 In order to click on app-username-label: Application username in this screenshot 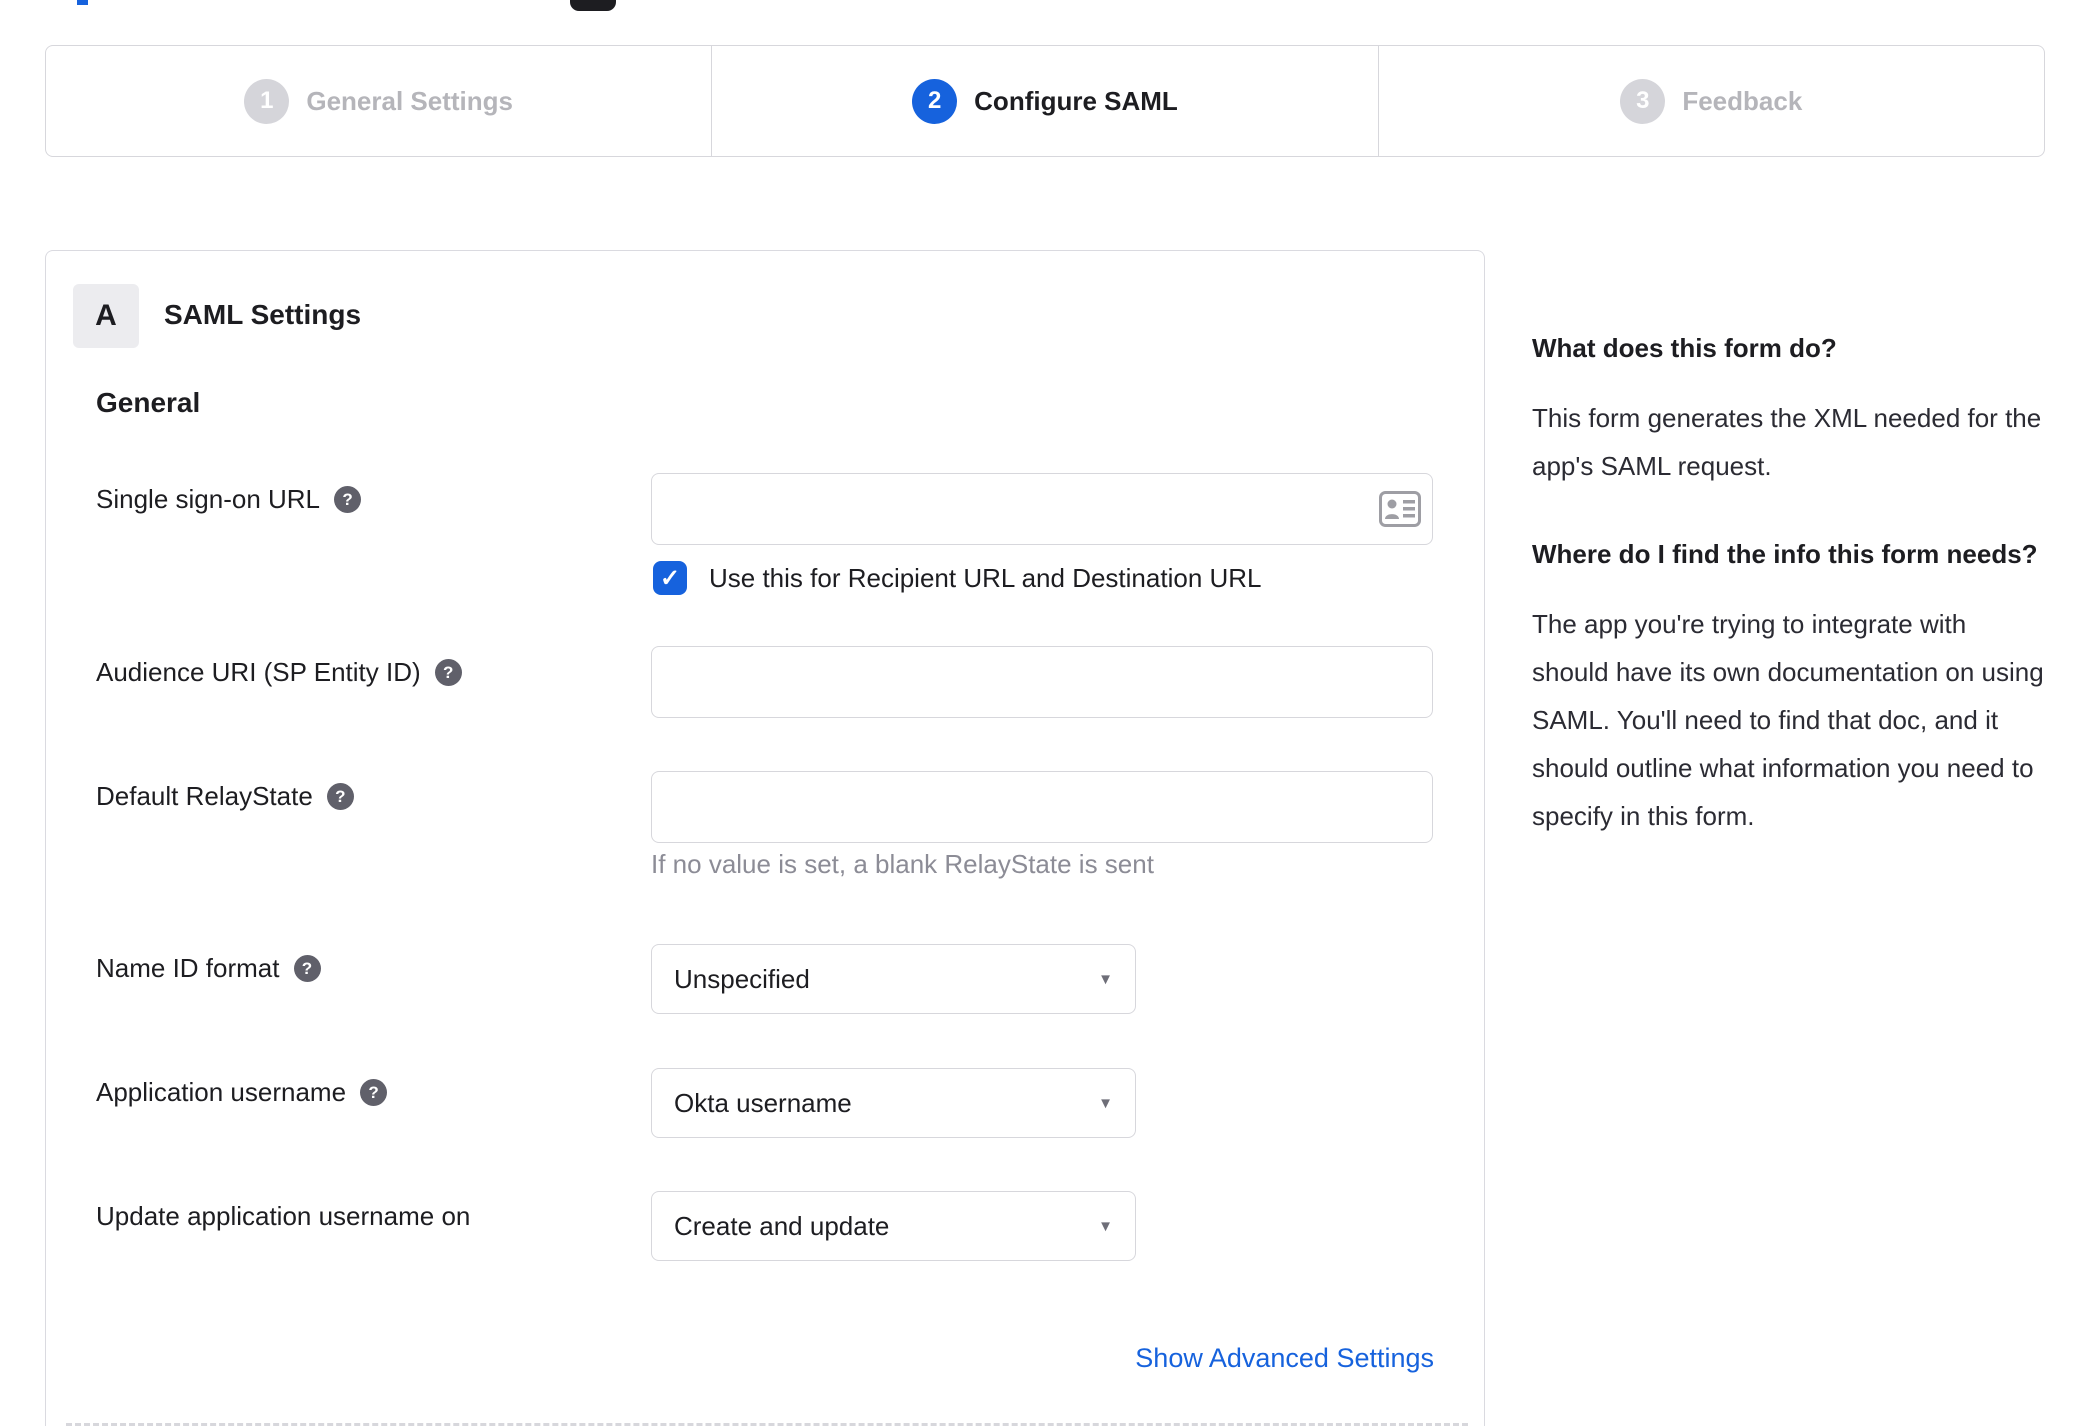, I will do `click(221, 1092)`.